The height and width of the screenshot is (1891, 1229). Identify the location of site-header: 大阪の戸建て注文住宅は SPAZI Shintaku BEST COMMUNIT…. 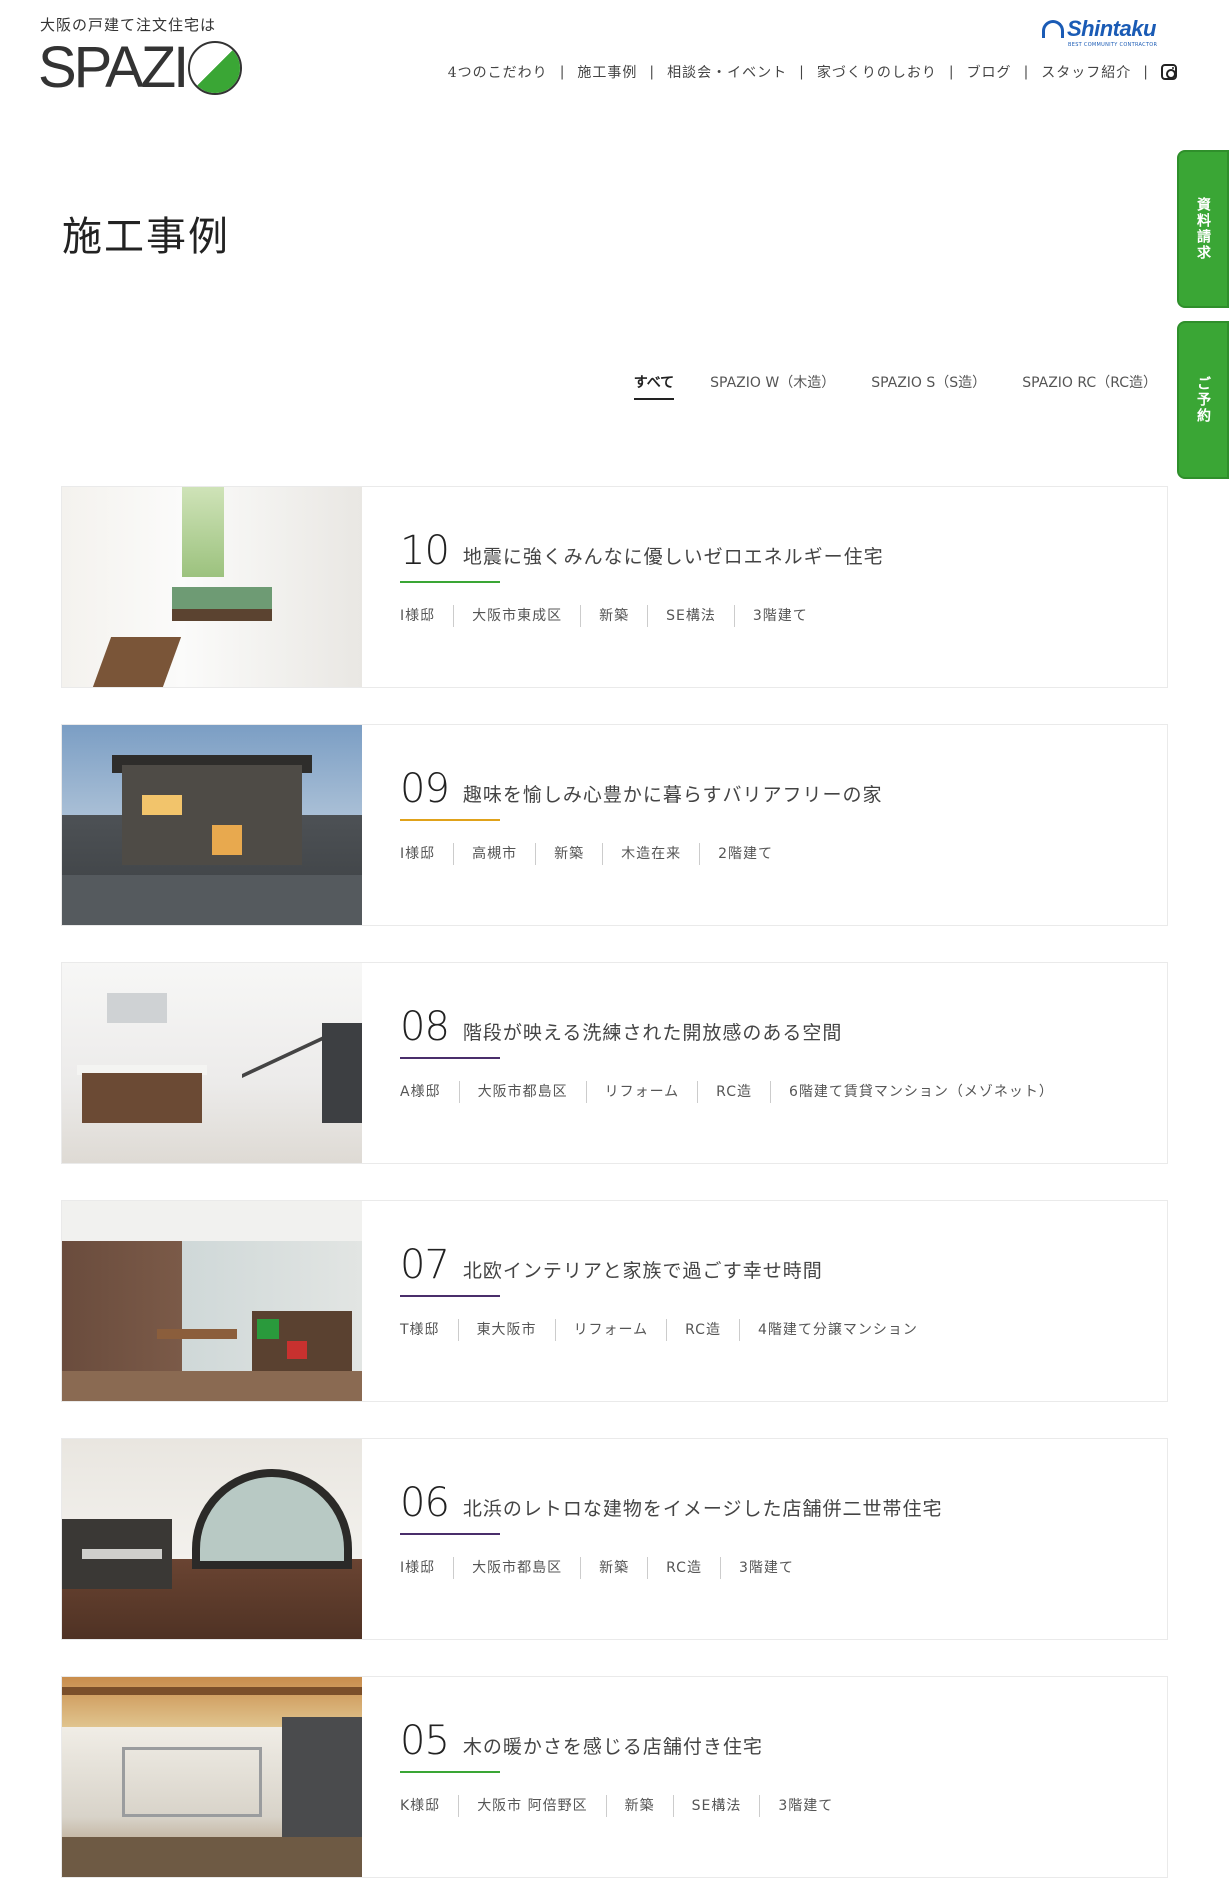
(614, 55).